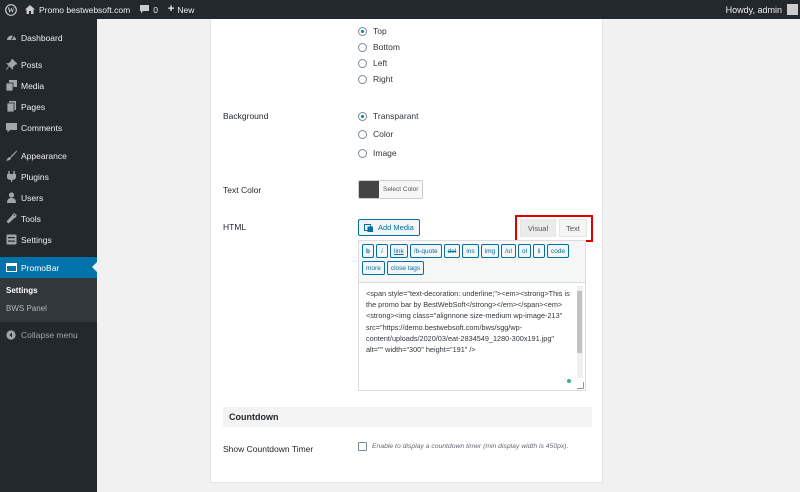 Image resolution: width=800 pixels, height=492 pixels. I want to click on sidebar-item-users: Users, so click(48, 197).